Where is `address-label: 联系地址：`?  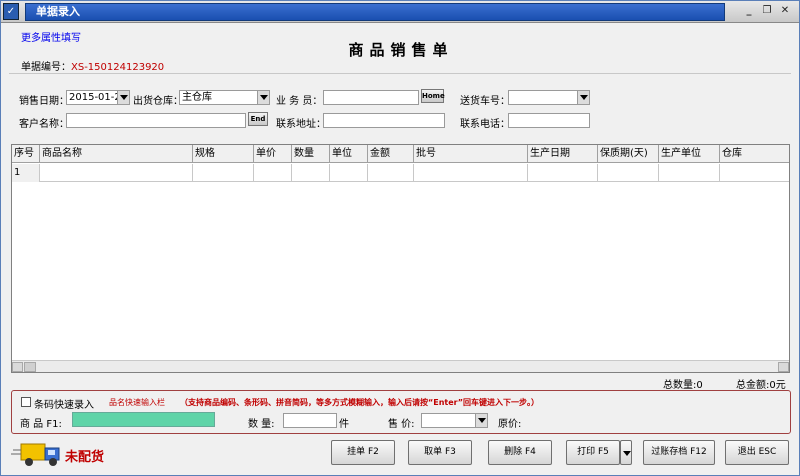
address-label: 联系地址： is located at coordinates (301, 124).